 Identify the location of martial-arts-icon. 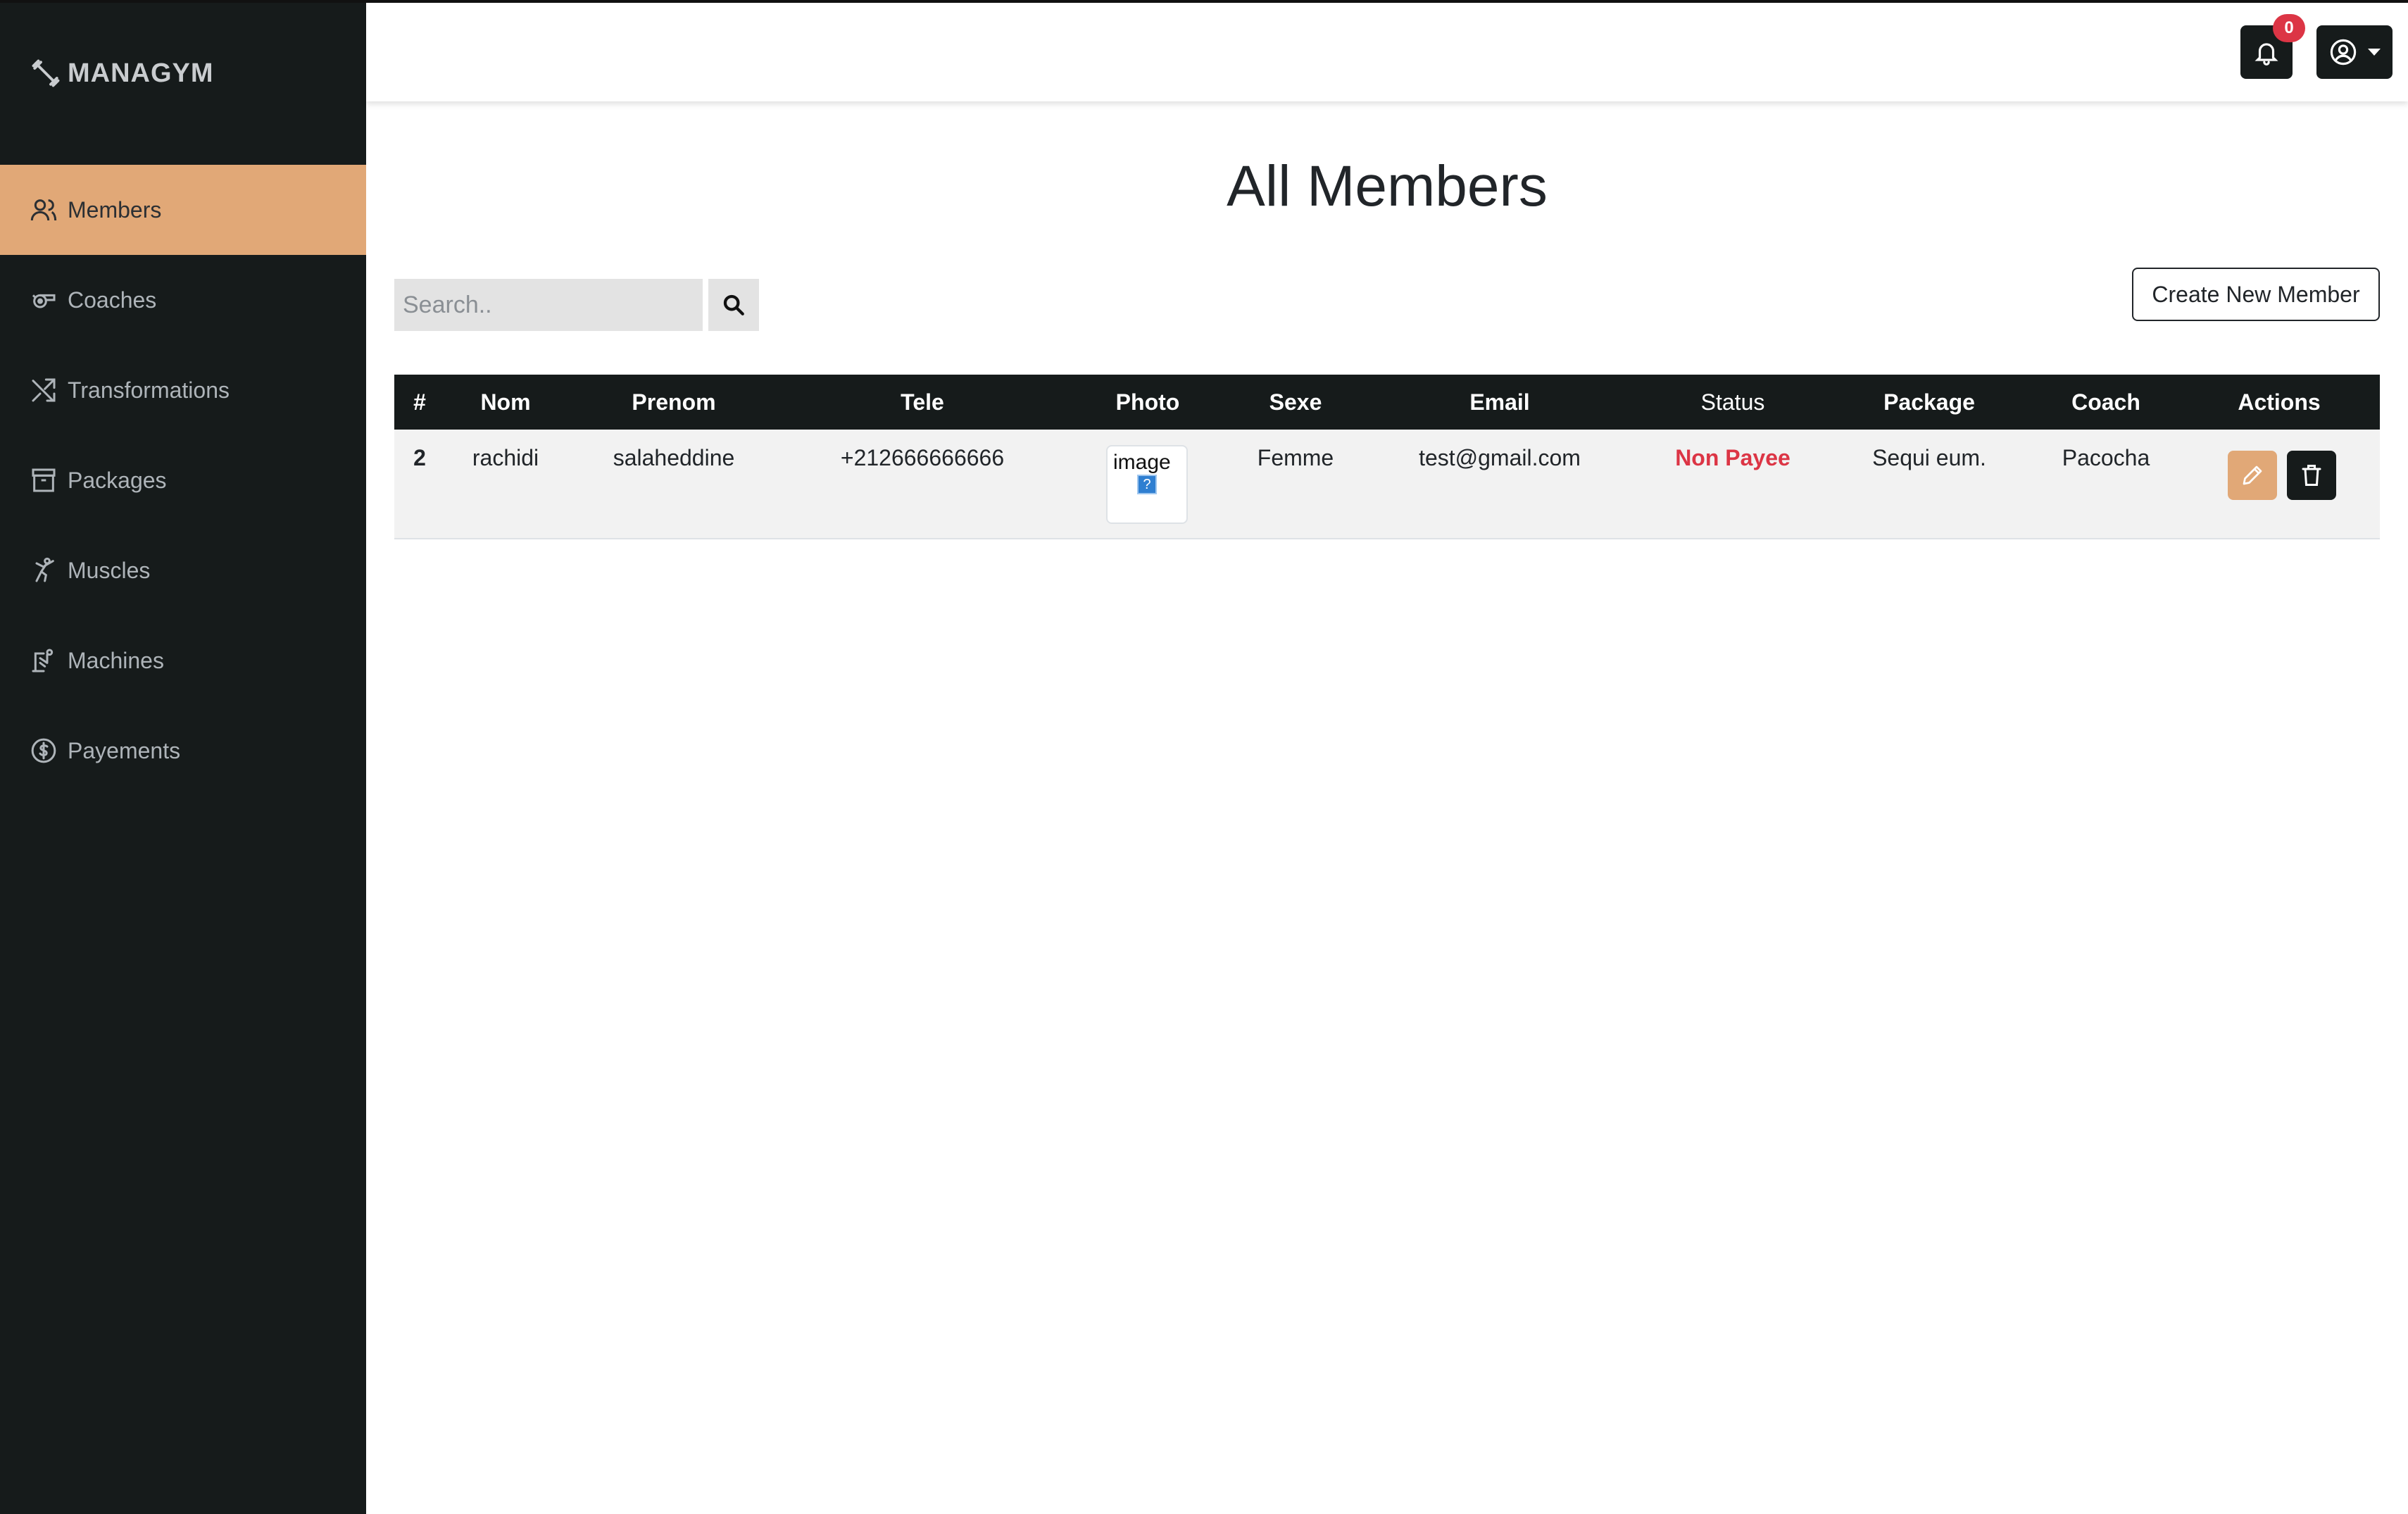
(44, 569).